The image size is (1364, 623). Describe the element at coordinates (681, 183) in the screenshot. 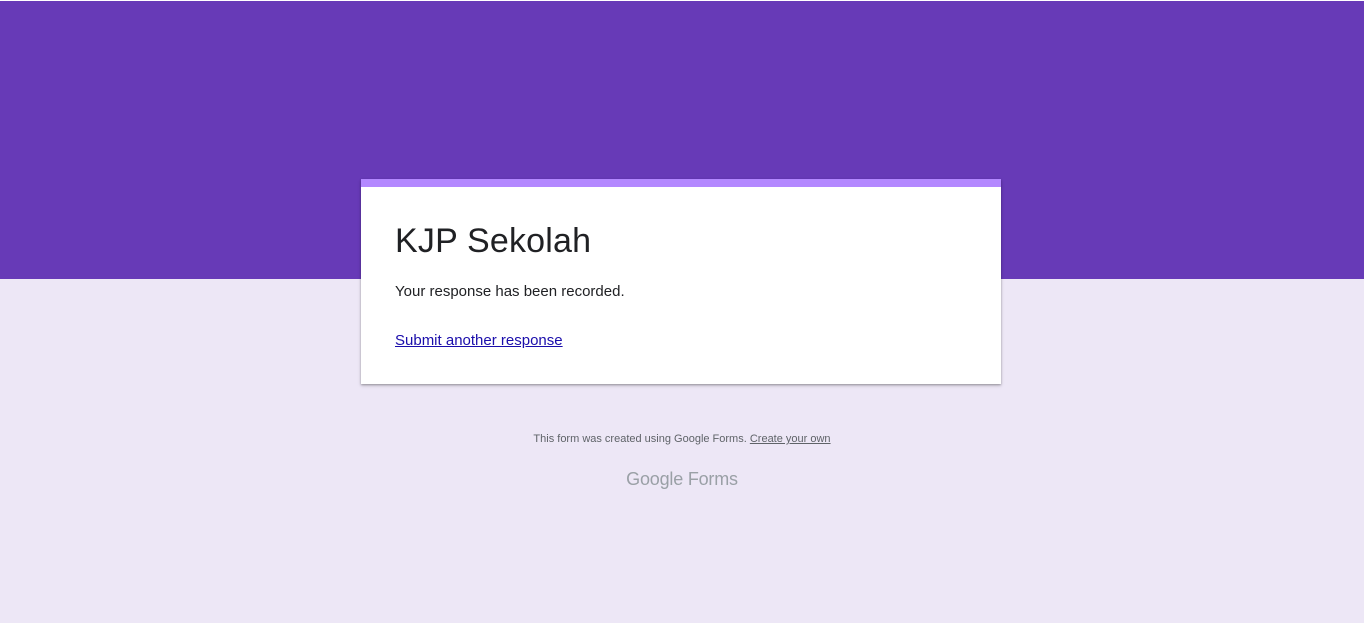

I see `card-accent-bar` at that location.